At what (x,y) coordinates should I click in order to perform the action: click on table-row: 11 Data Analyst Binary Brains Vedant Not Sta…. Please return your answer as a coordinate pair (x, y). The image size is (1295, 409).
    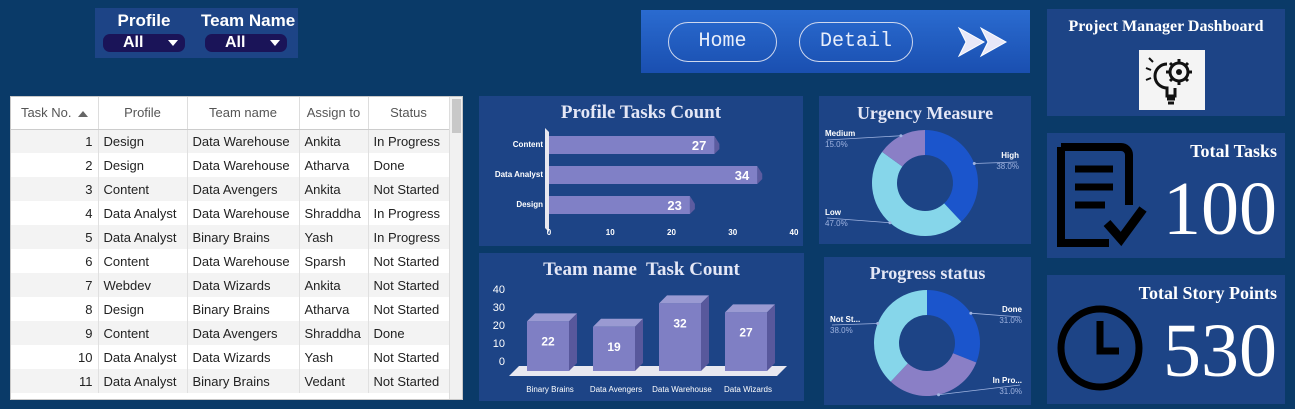
    Looking at the image, I should click on (230, 381).